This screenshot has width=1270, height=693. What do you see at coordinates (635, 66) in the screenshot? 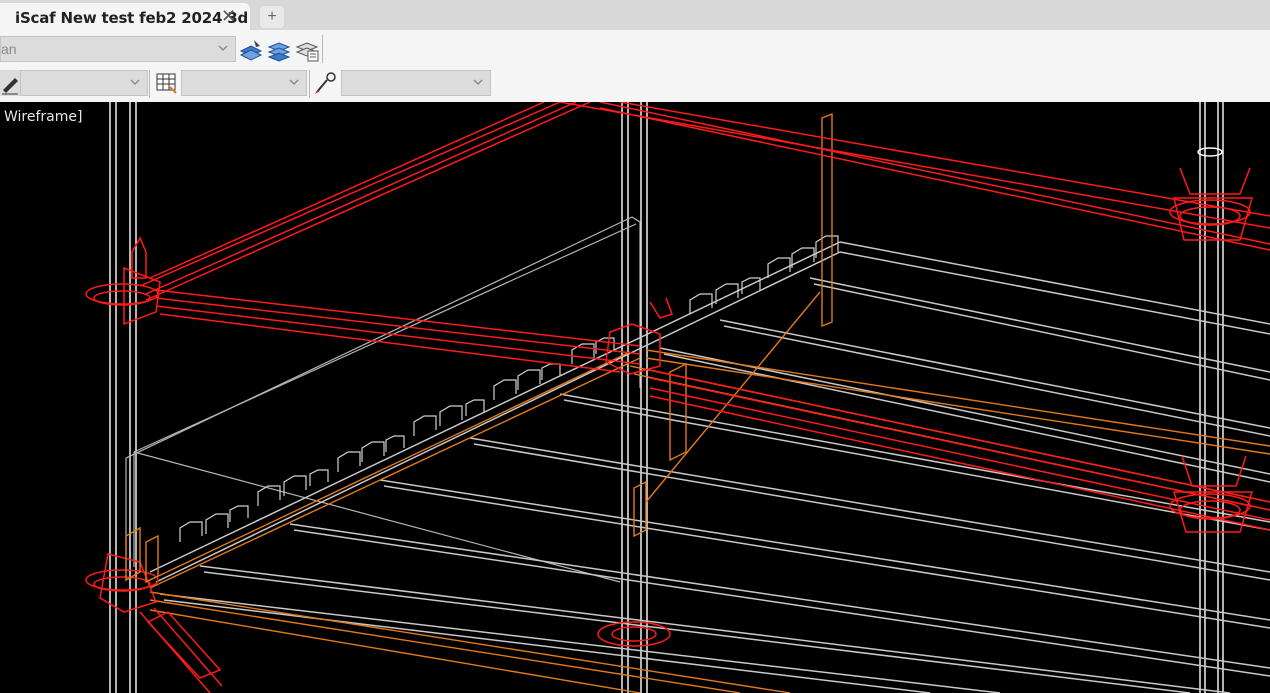
I see `ribbon-panel: an` at bounding box center [635, 66].